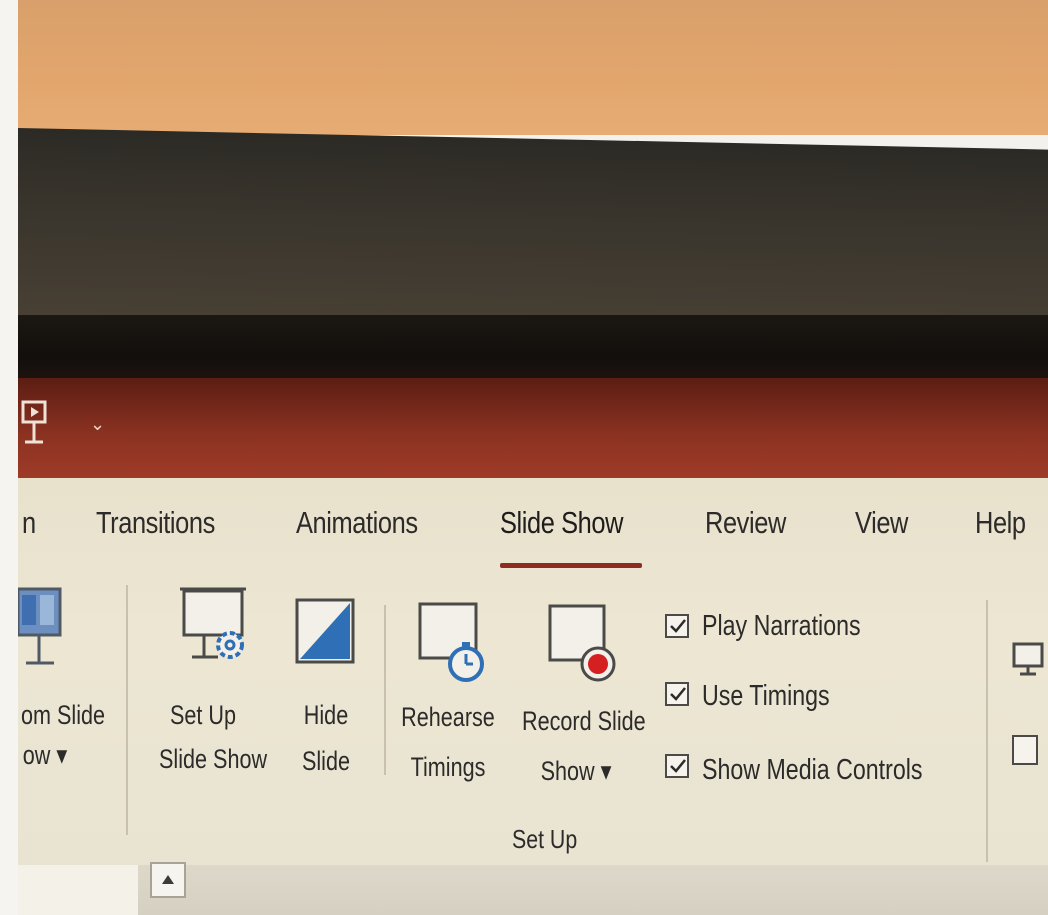 The width and height of the screenshot is (1048, 915). What do you see at coordinates (326, 761) in the screenshot?
I see `hide-slide-label-2: Slide` at bounding box center [326, 761].